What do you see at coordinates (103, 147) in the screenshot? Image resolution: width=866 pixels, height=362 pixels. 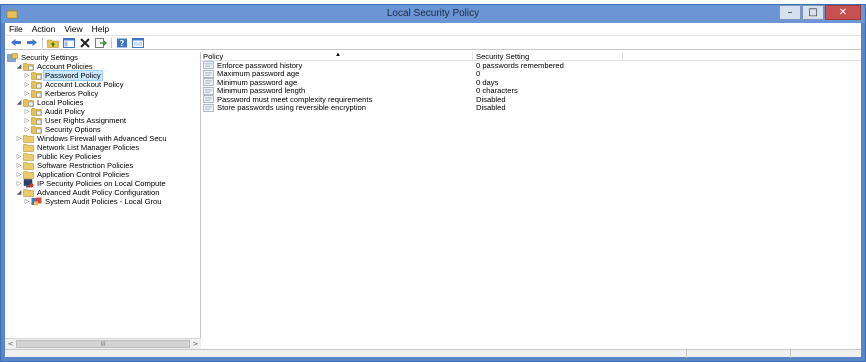 I see `tree-node: Network List Manager Policies` at bounding box center [103, 147].